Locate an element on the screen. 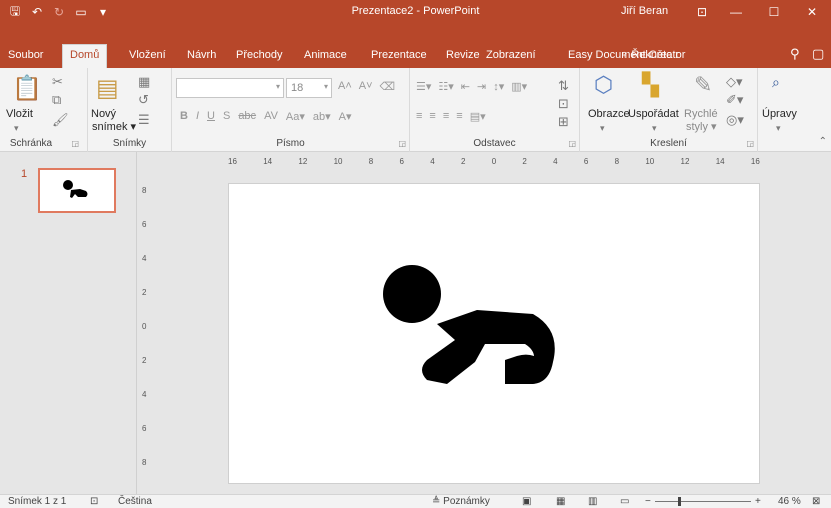 The width and height of the screenshot is (831, 508). paragraph-launcher-icon: ◲ is located at coordinates (572, 143).